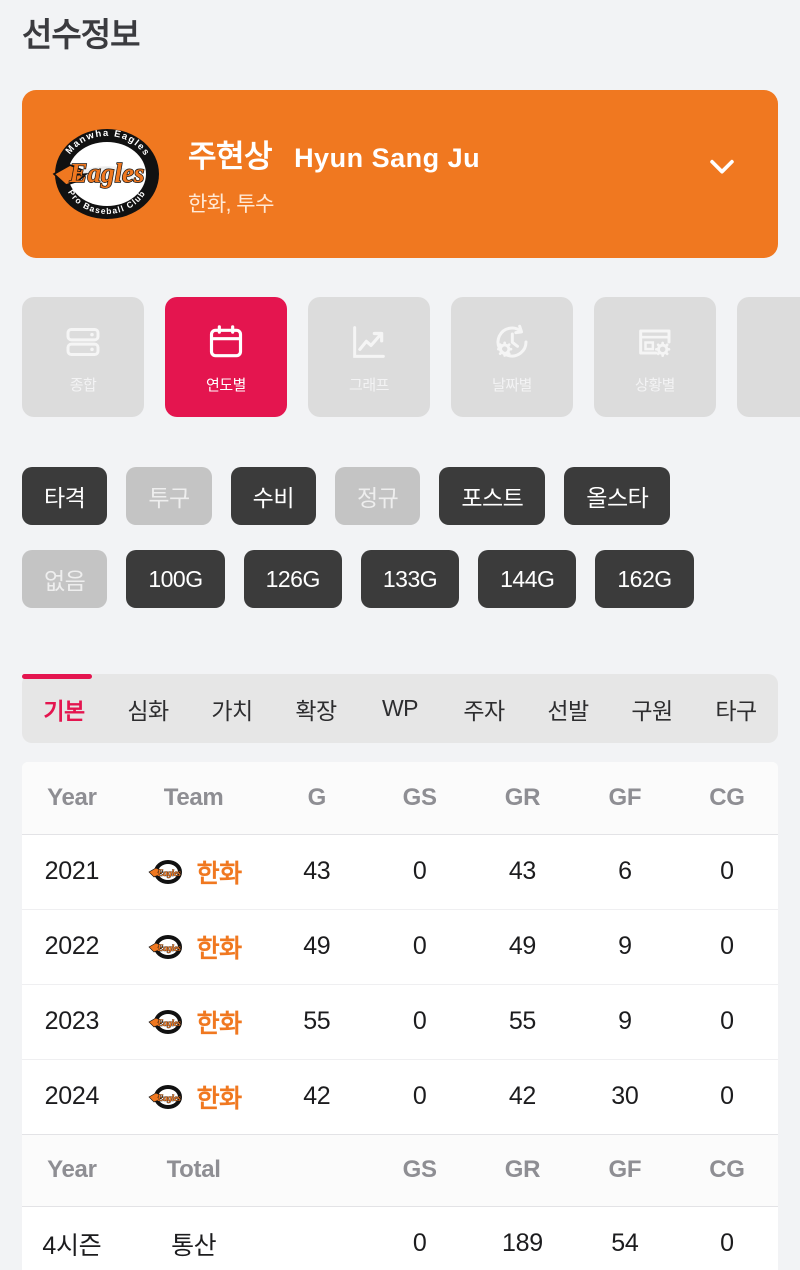  I want to click on chip-133g: 133G, so click(410, 579).